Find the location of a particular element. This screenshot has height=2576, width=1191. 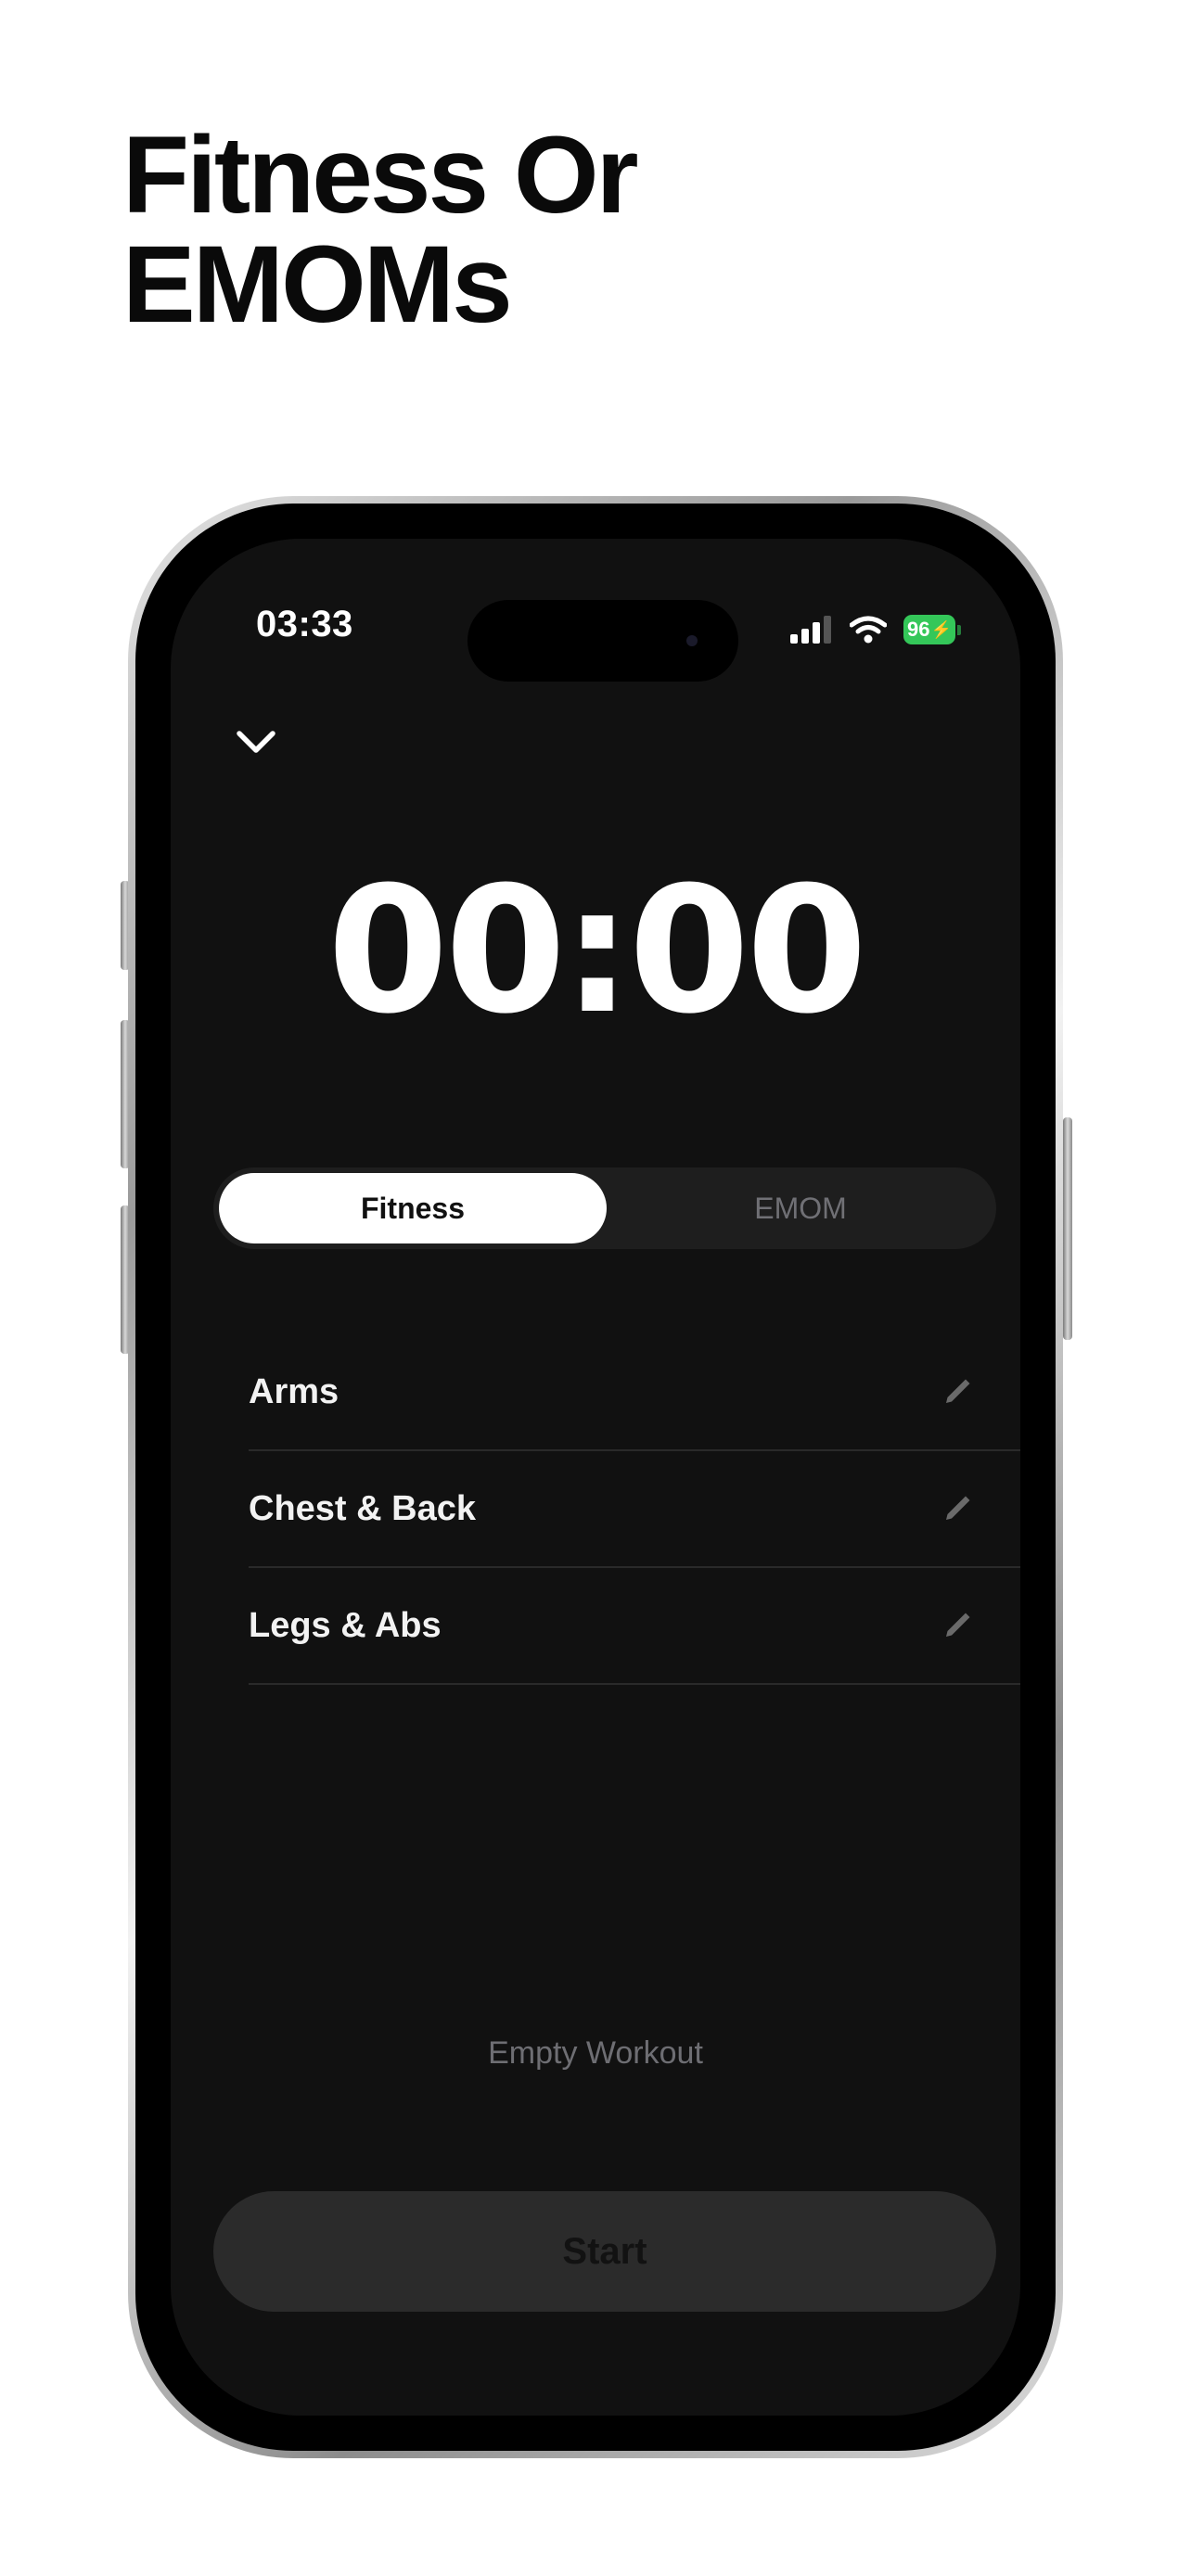

headline: Fitness Or EMOMs is located at coordinates (380, 230).